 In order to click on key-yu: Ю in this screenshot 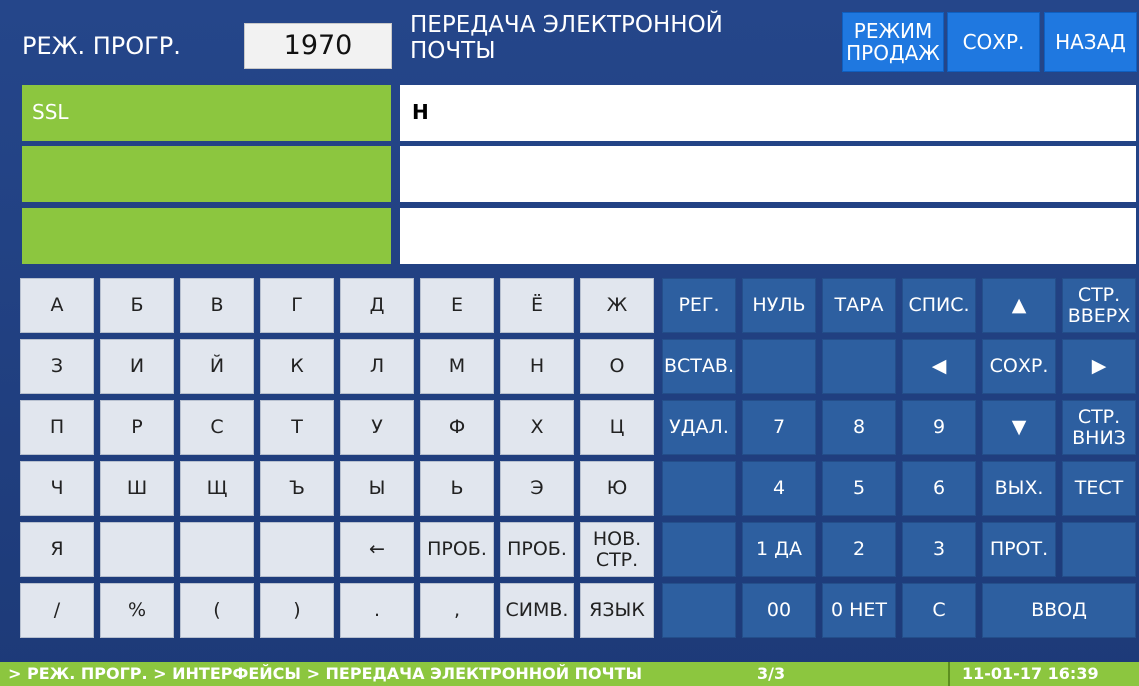, I will do `click(617, 488)`.